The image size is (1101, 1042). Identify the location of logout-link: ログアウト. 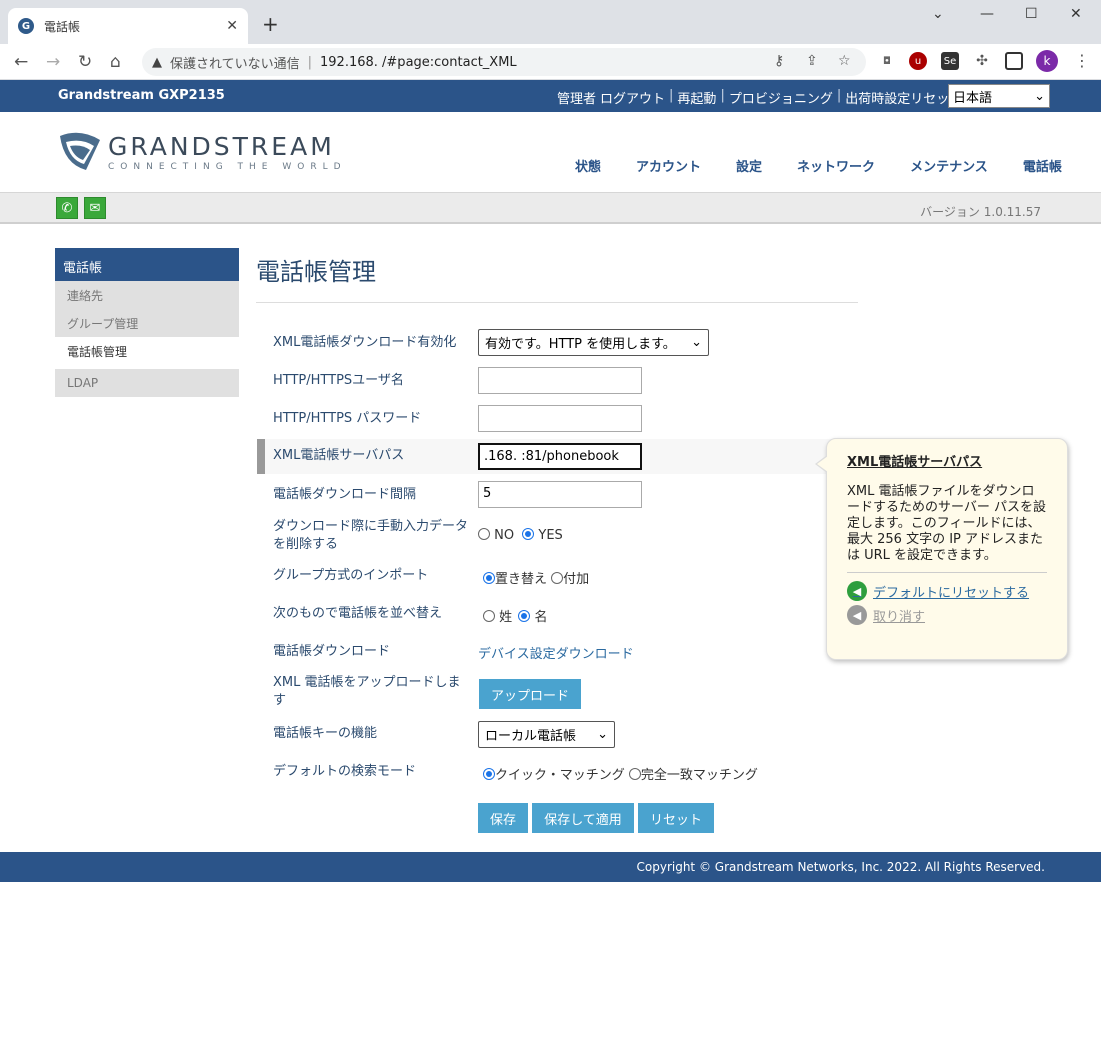
(632, 97).